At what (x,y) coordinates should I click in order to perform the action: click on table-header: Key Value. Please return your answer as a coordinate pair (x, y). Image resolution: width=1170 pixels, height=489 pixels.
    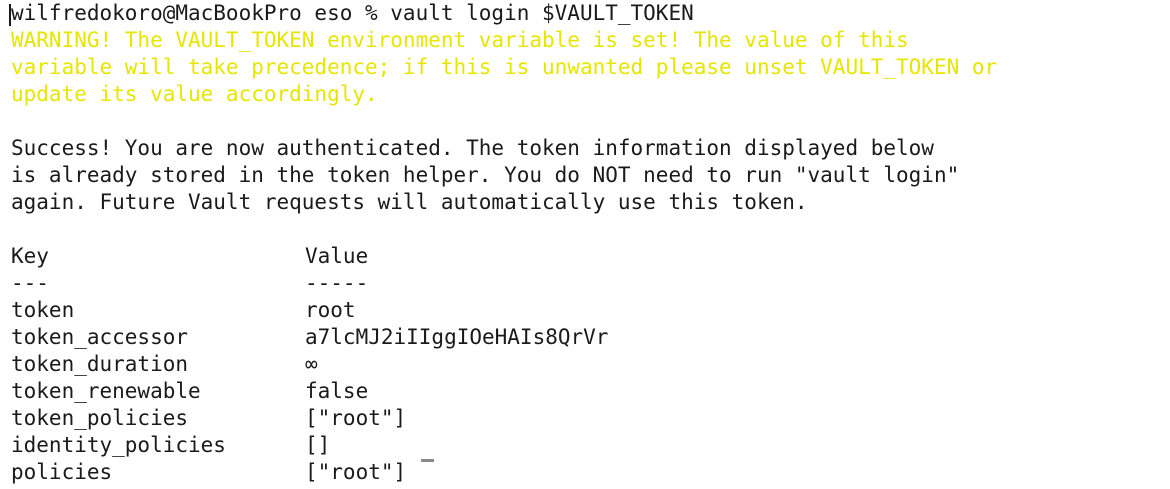
    Looking at the image, I should click on (590, 256).